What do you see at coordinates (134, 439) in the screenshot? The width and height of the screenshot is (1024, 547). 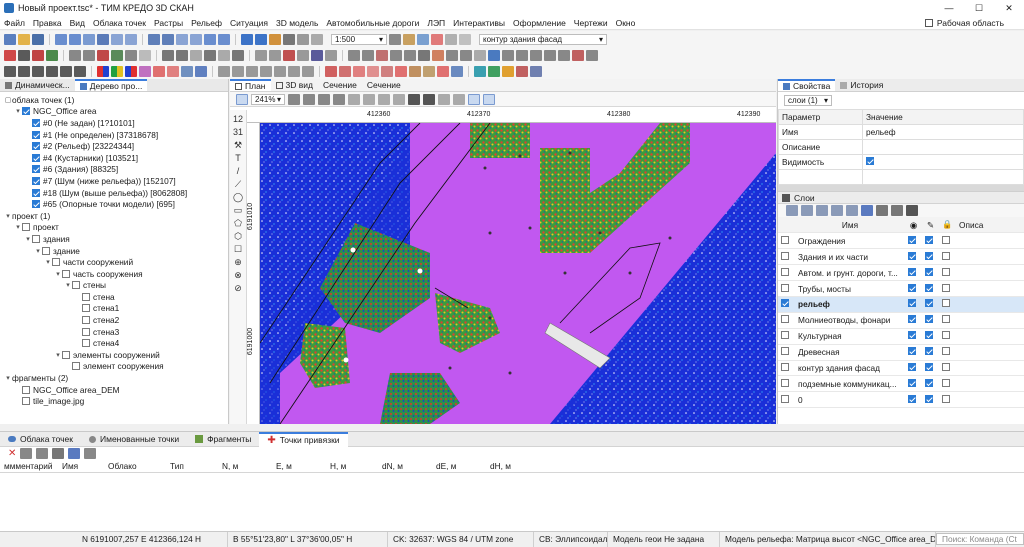 I see `tab-named-points: Именованные точки` at bounding box center [134, 439].